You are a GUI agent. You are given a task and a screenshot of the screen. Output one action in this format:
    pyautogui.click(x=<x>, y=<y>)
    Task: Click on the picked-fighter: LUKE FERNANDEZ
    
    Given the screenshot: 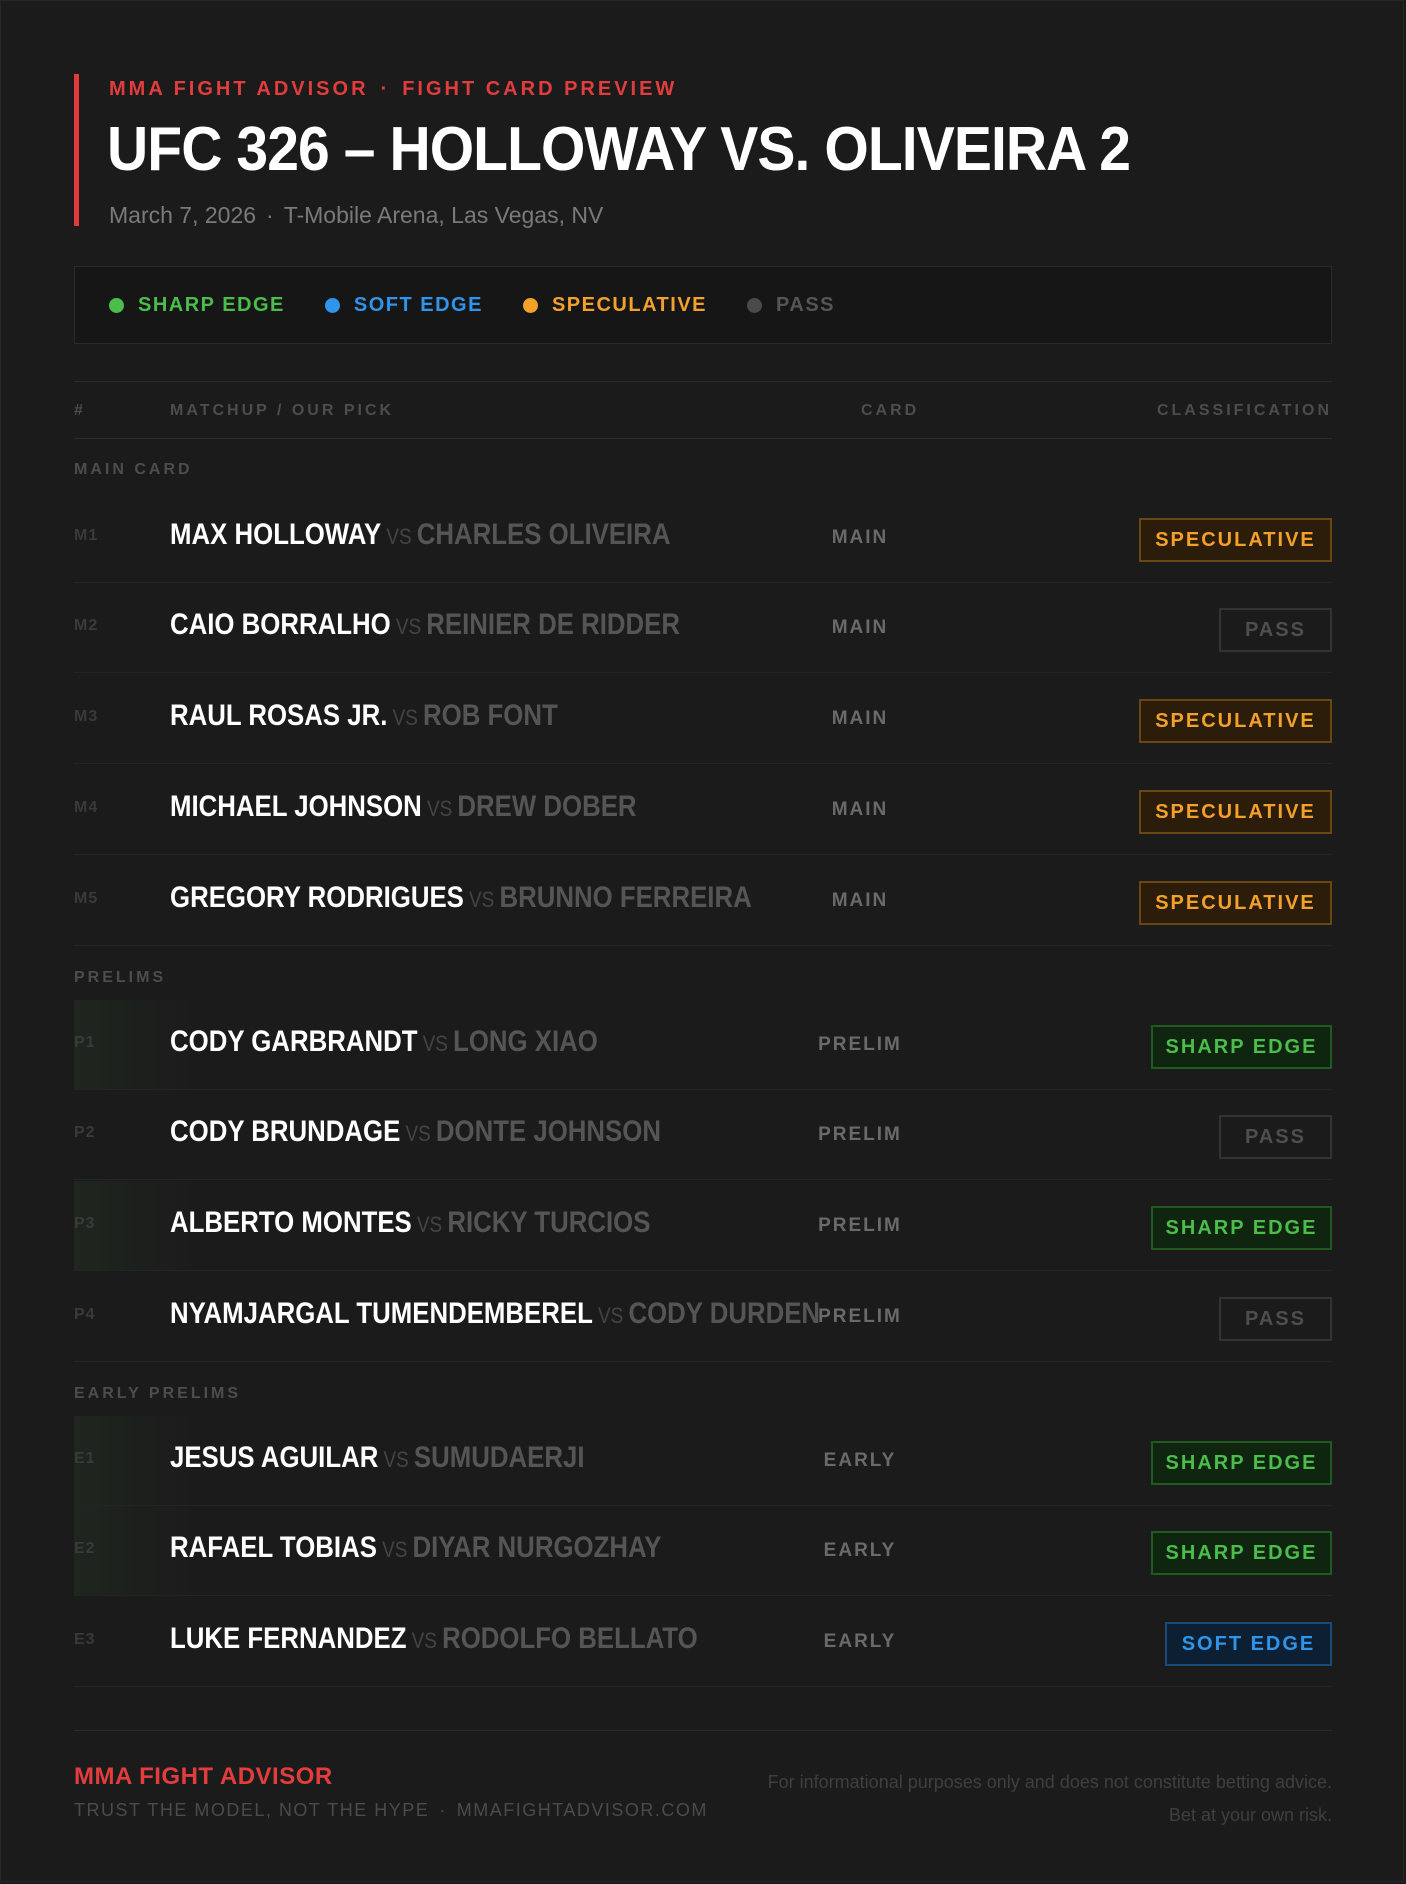 What is the action you would take?
    pyautogui.click(x=288, y=1638)
    